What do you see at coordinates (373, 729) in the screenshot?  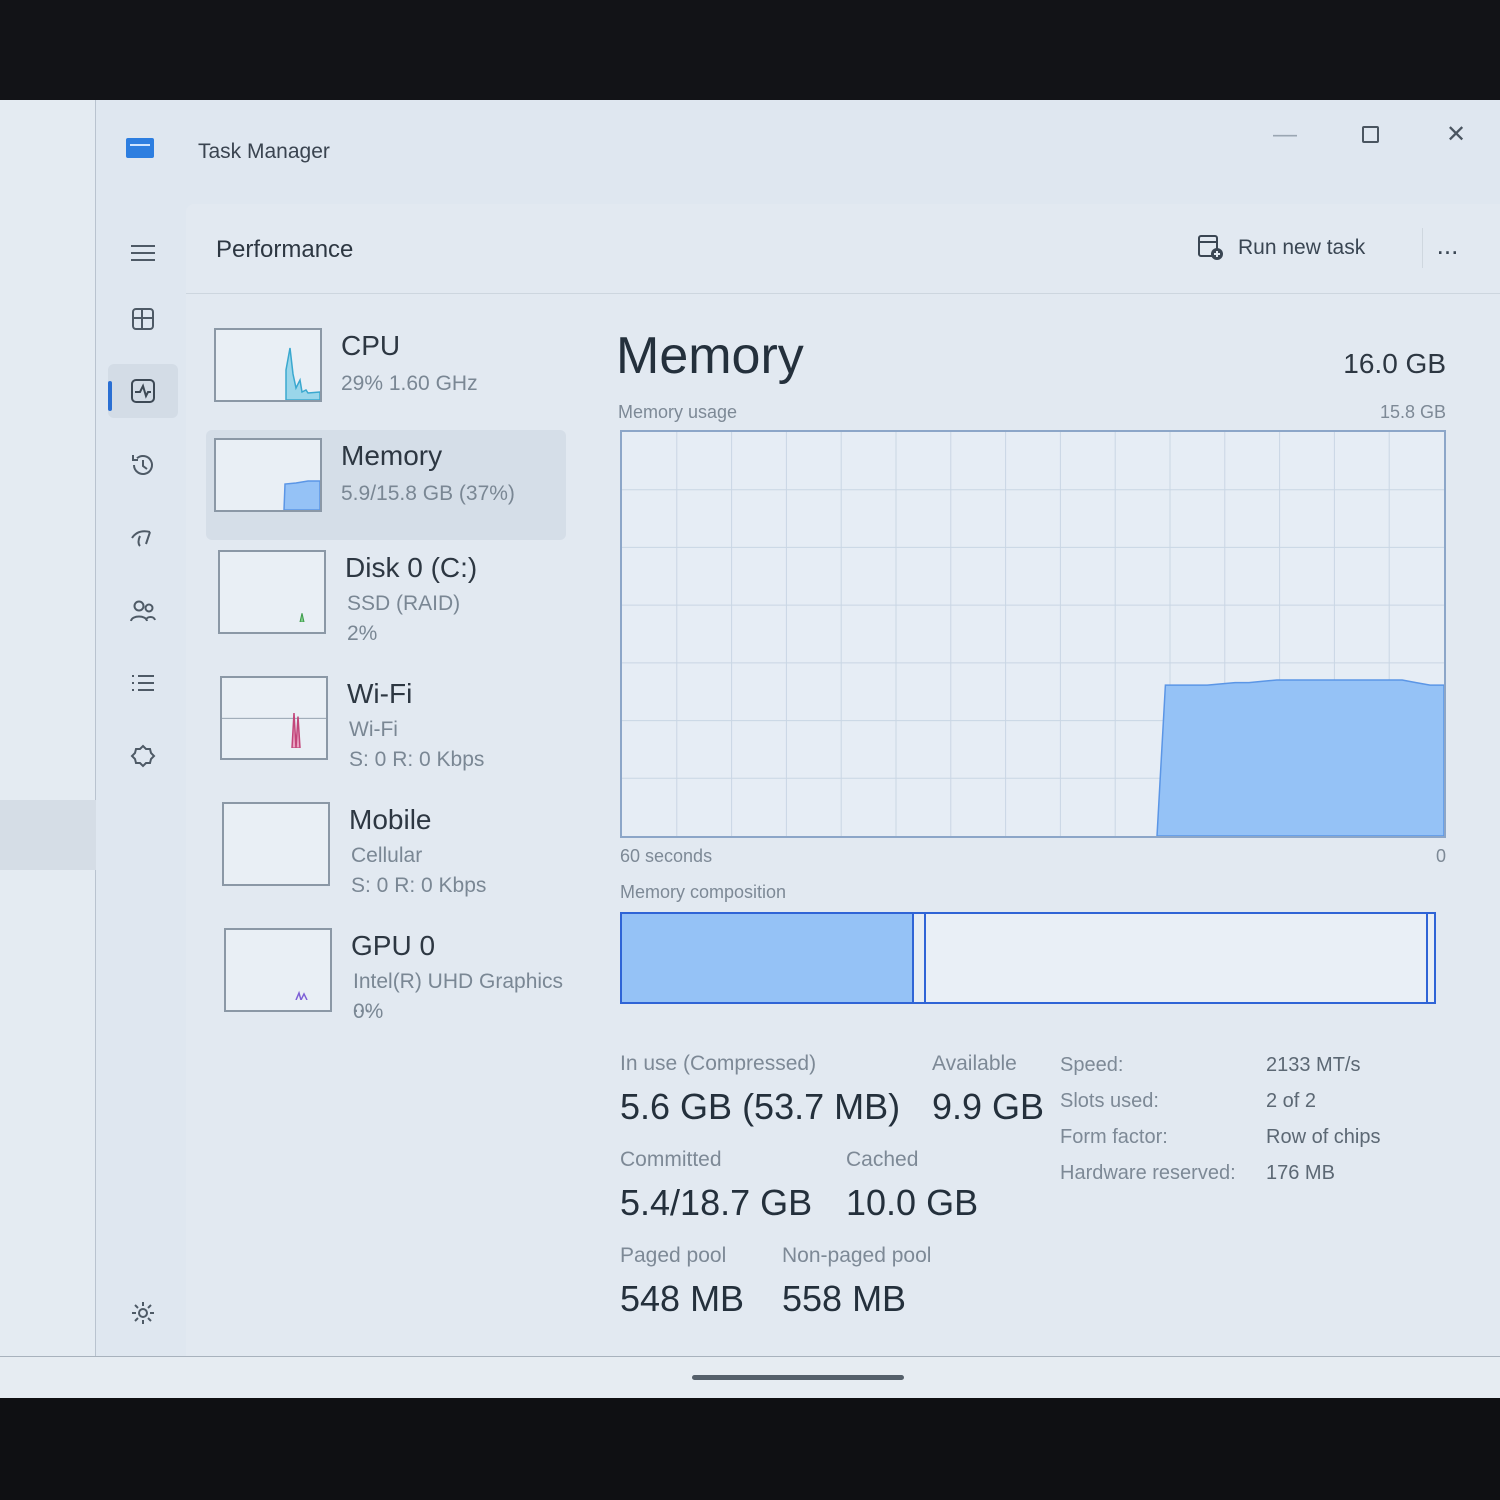 I see `device-detail: Wi-Fi` at bounding box center [373, 729].